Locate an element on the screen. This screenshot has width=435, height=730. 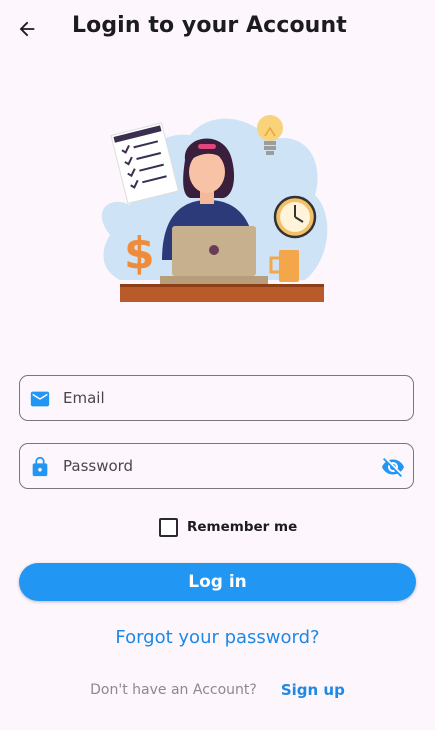
email-field is located at coordinates (216, 398).